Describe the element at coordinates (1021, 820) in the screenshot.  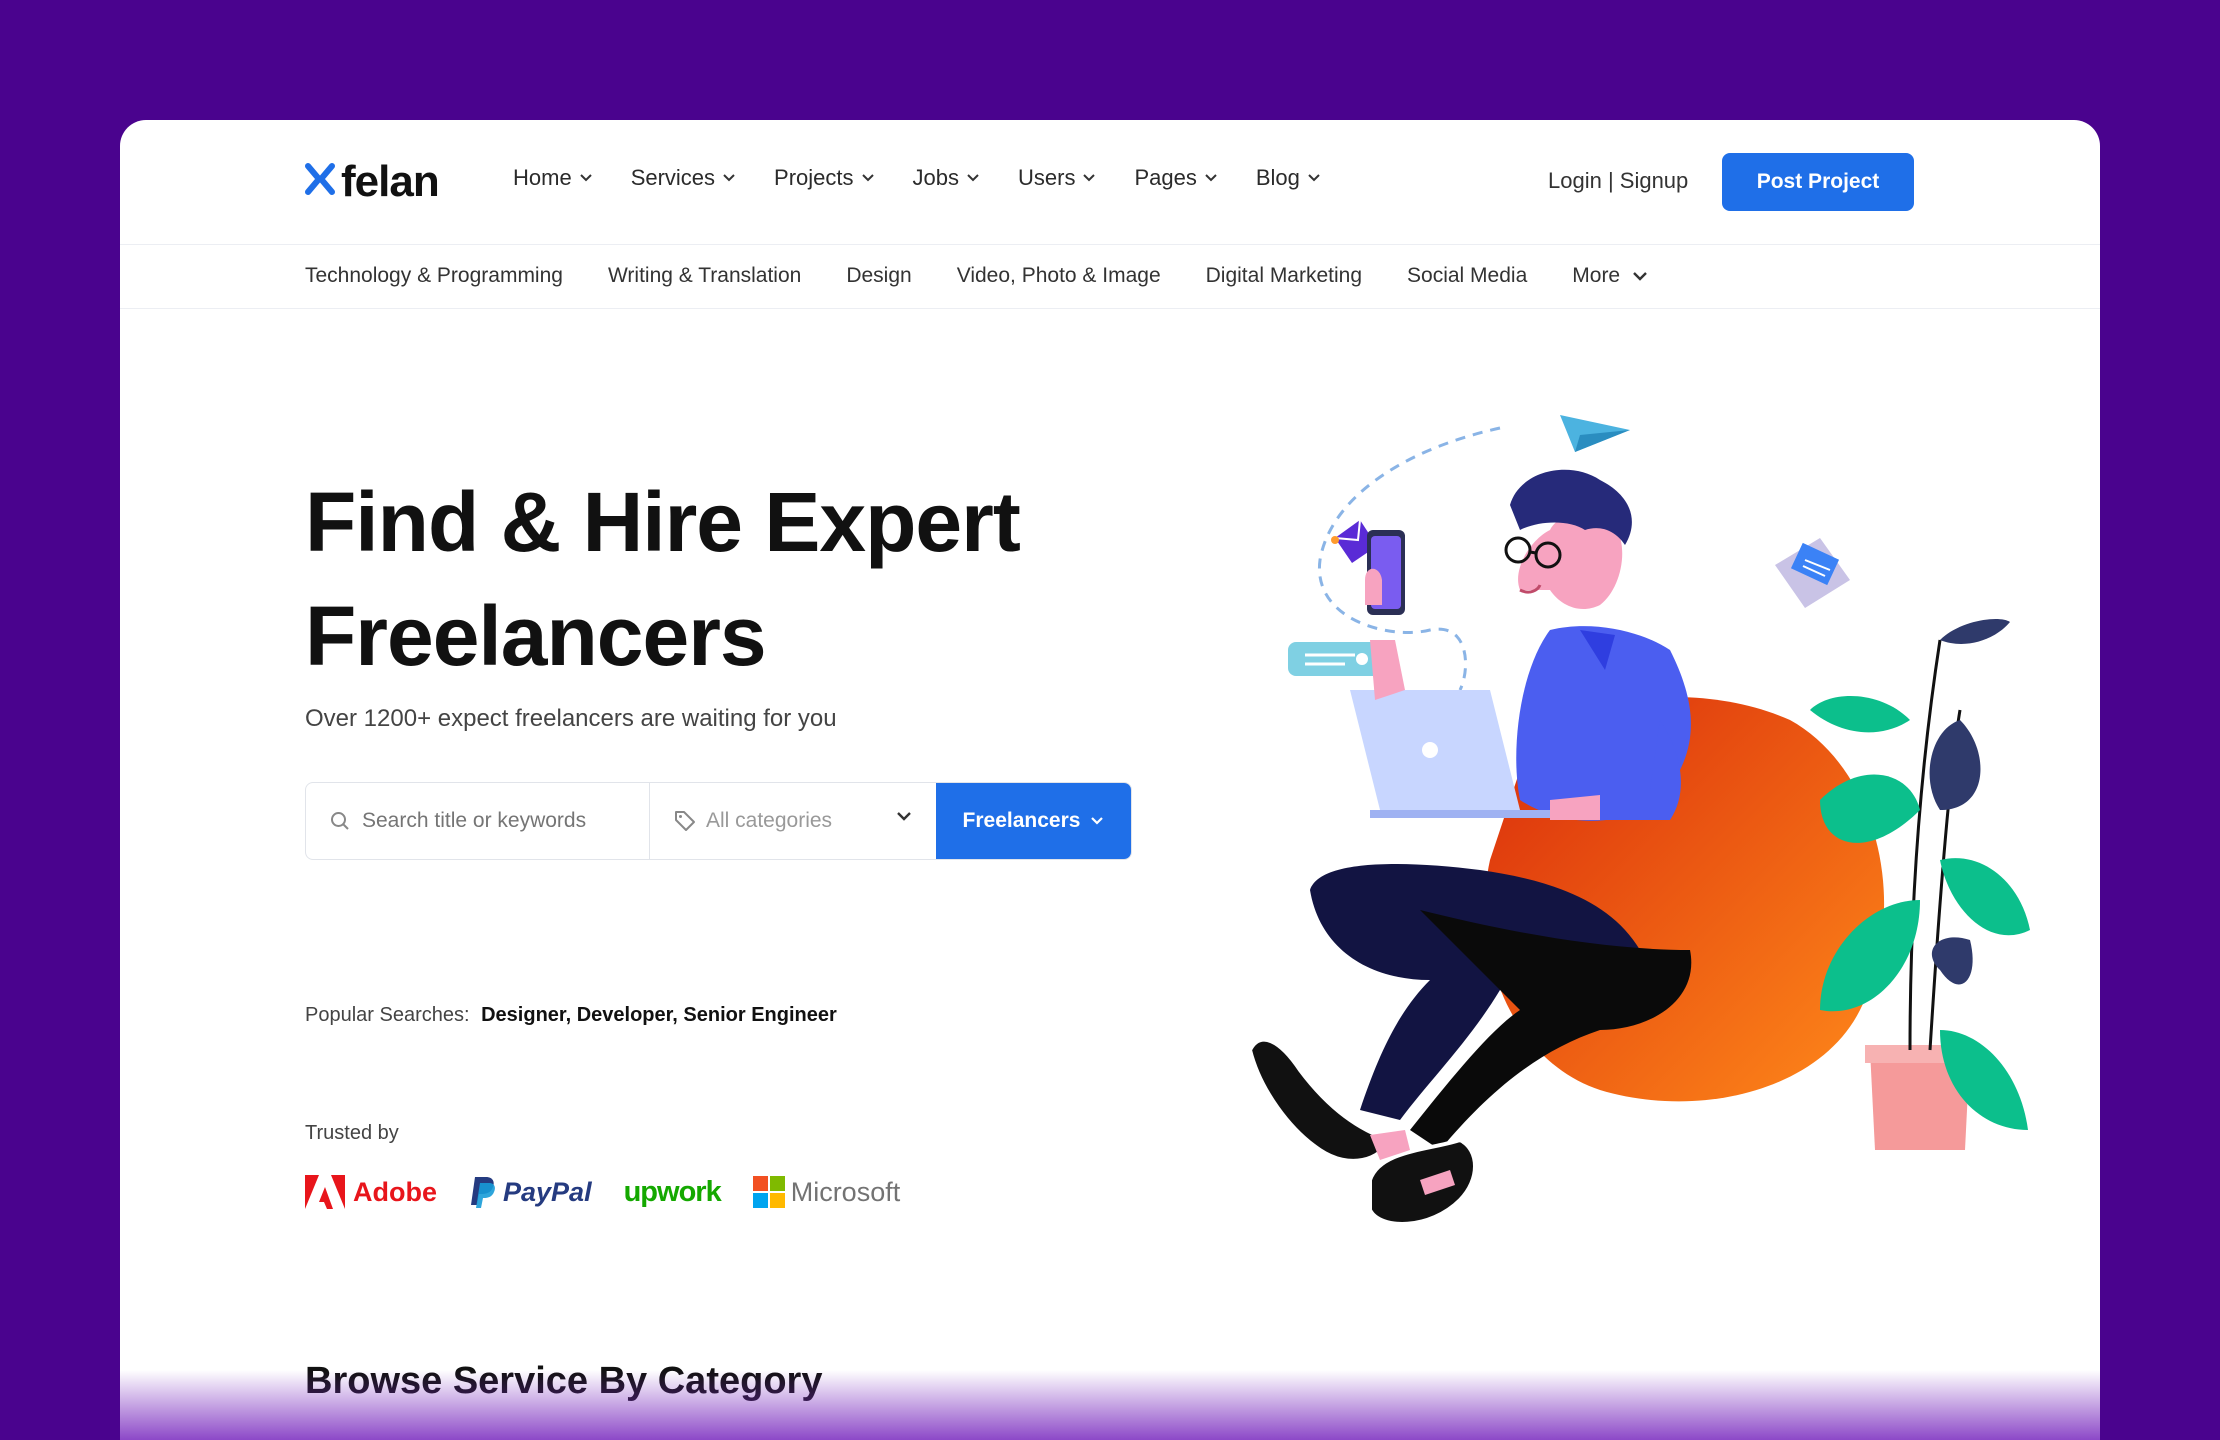
I see `freelancers-button-label: Freelancers` at that location.